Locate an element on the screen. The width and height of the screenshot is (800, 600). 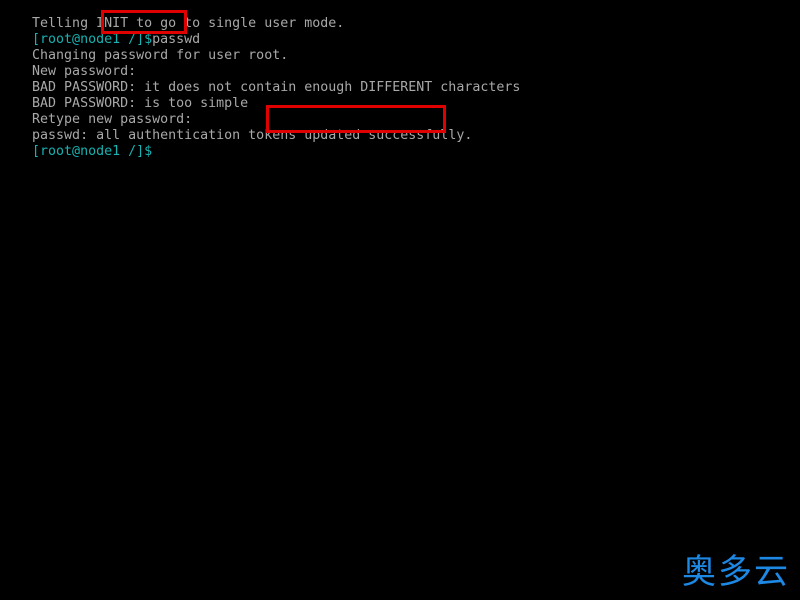
terminal-line: BAD PASSWORD: is too simple is located at coordinates (124, 95).